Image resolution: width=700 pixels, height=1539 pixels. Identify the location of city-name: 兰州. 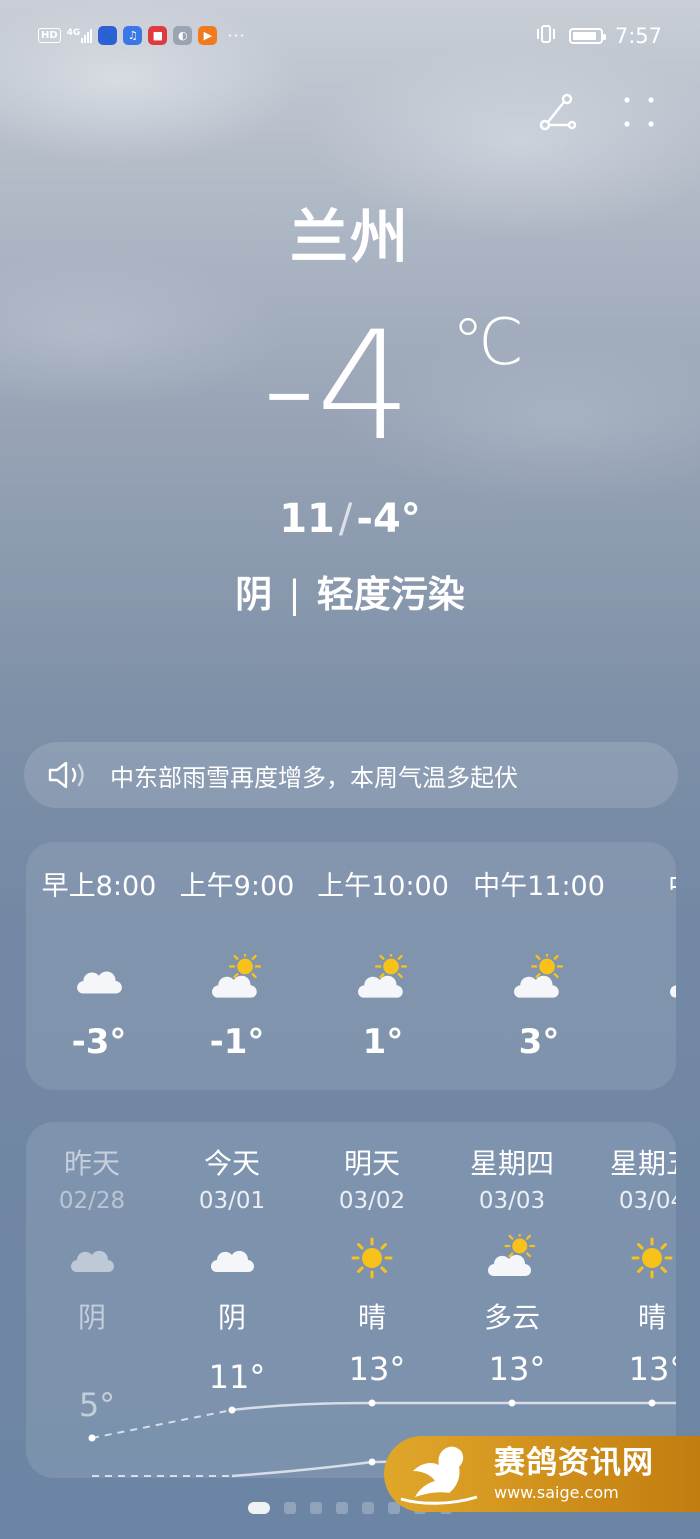
(350, 232).